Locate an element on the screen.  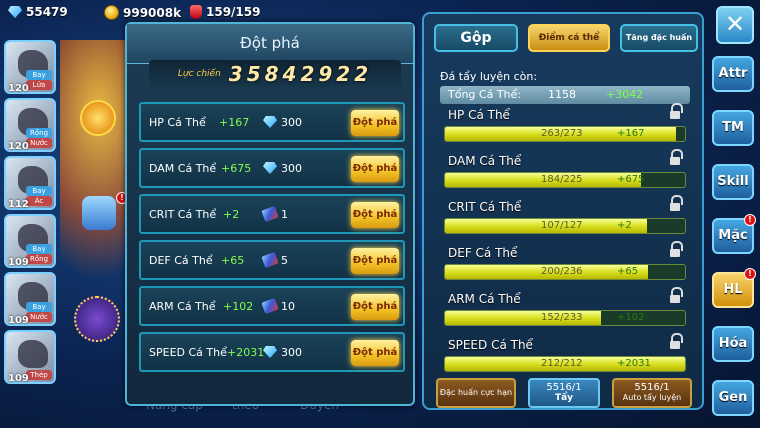
hero-card: Bay Rồng 109 is located at coordinates (30, 241).